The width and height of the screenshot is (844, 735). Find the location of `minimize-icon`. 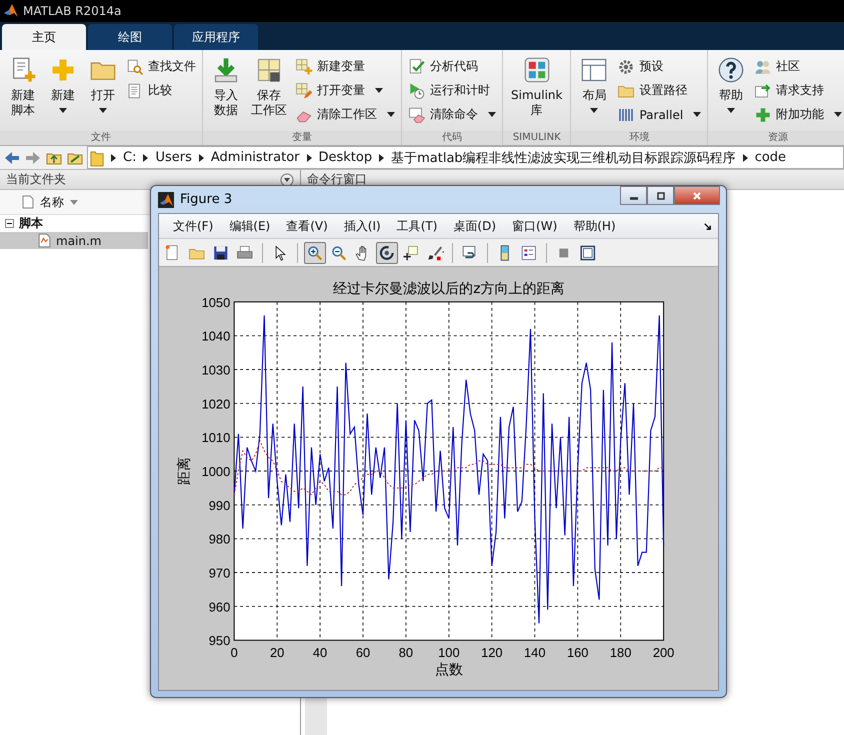

minimize-icon is located at coordinates (634, 198).